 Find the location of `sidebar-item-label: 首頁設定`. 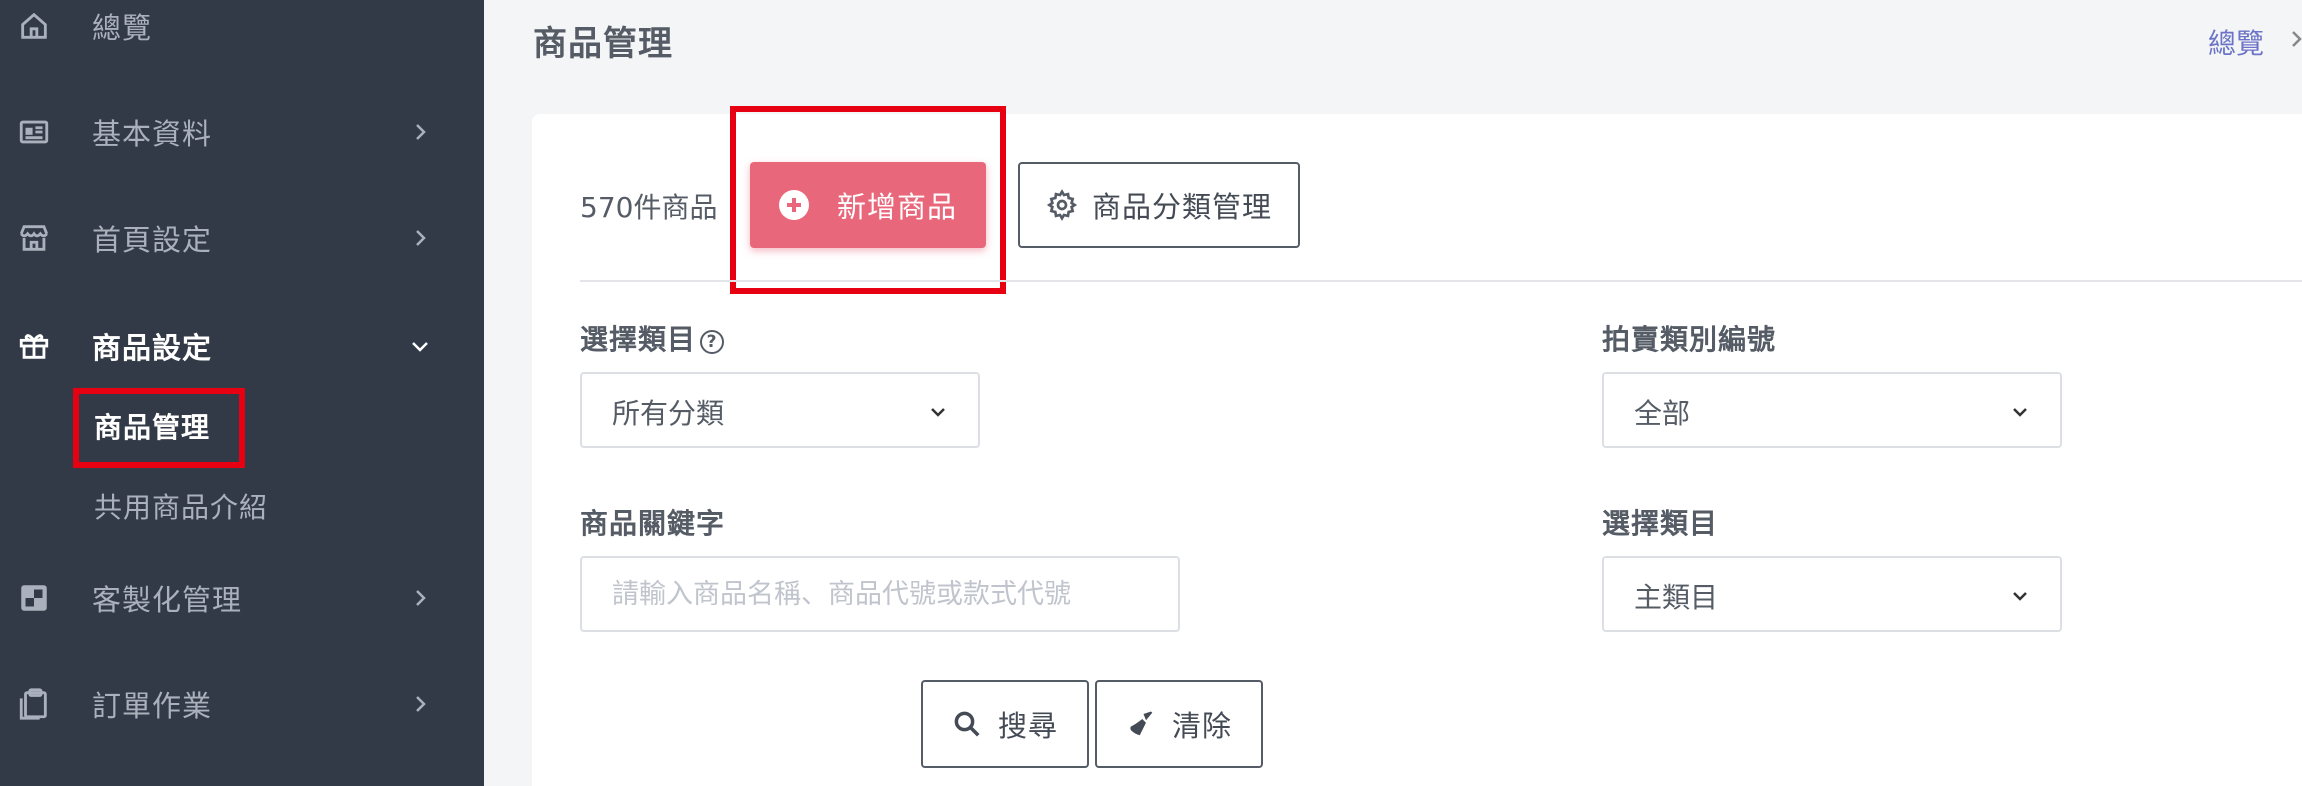

sidebar-item-label: 首頁設定 is located at coordinates (152, 240).